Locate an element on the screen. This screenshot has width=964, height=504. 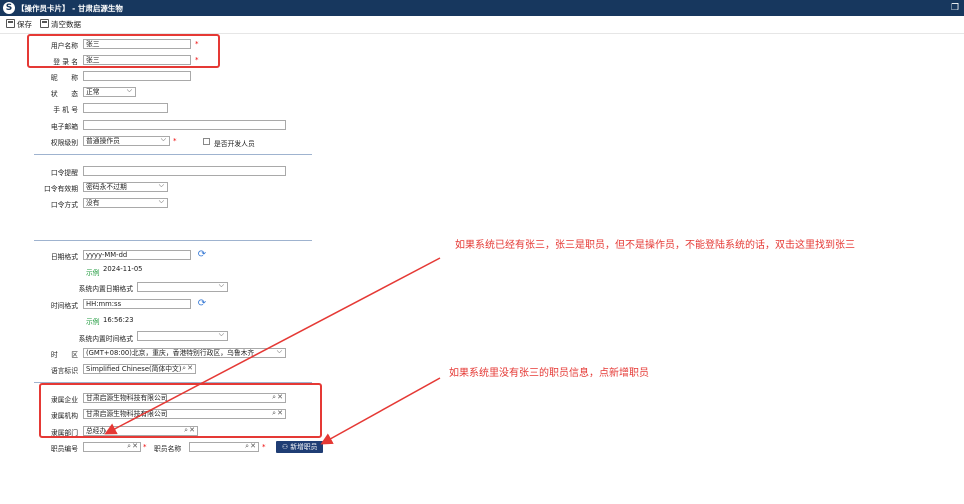
app-logo-icon: S is located at coordinates (9, 8).